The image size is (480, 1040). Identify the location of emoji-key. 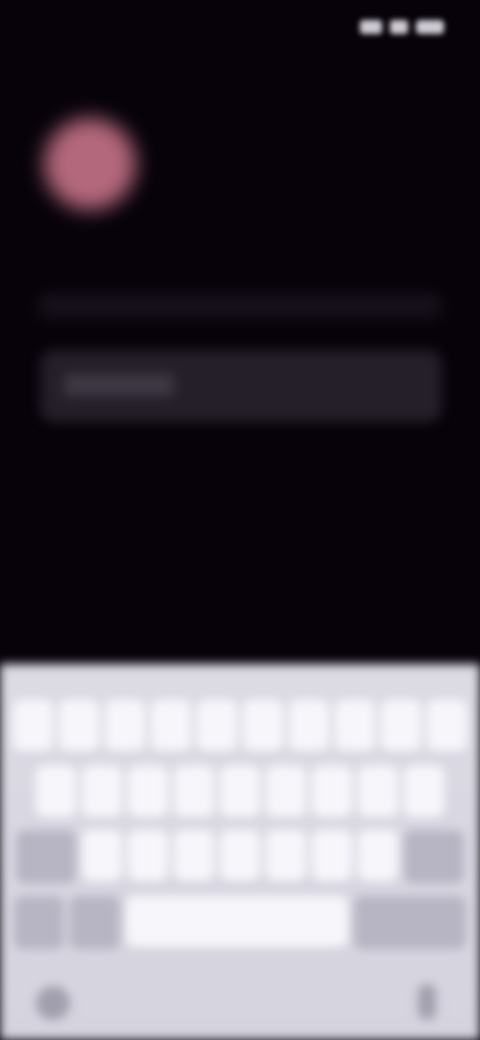
(95, 922).